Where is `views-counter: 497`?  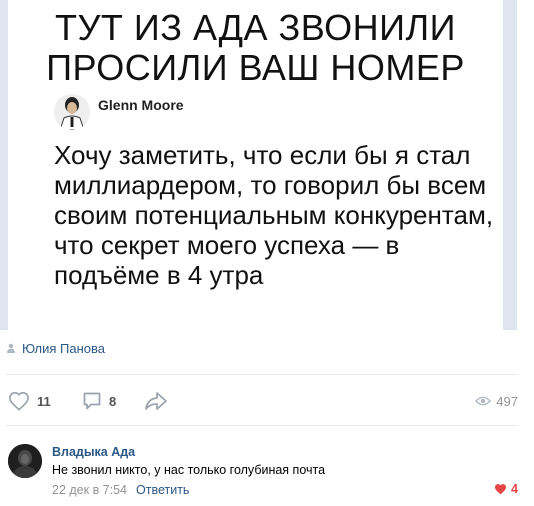 views-counter: 497 is located at coordinates (496, 401).